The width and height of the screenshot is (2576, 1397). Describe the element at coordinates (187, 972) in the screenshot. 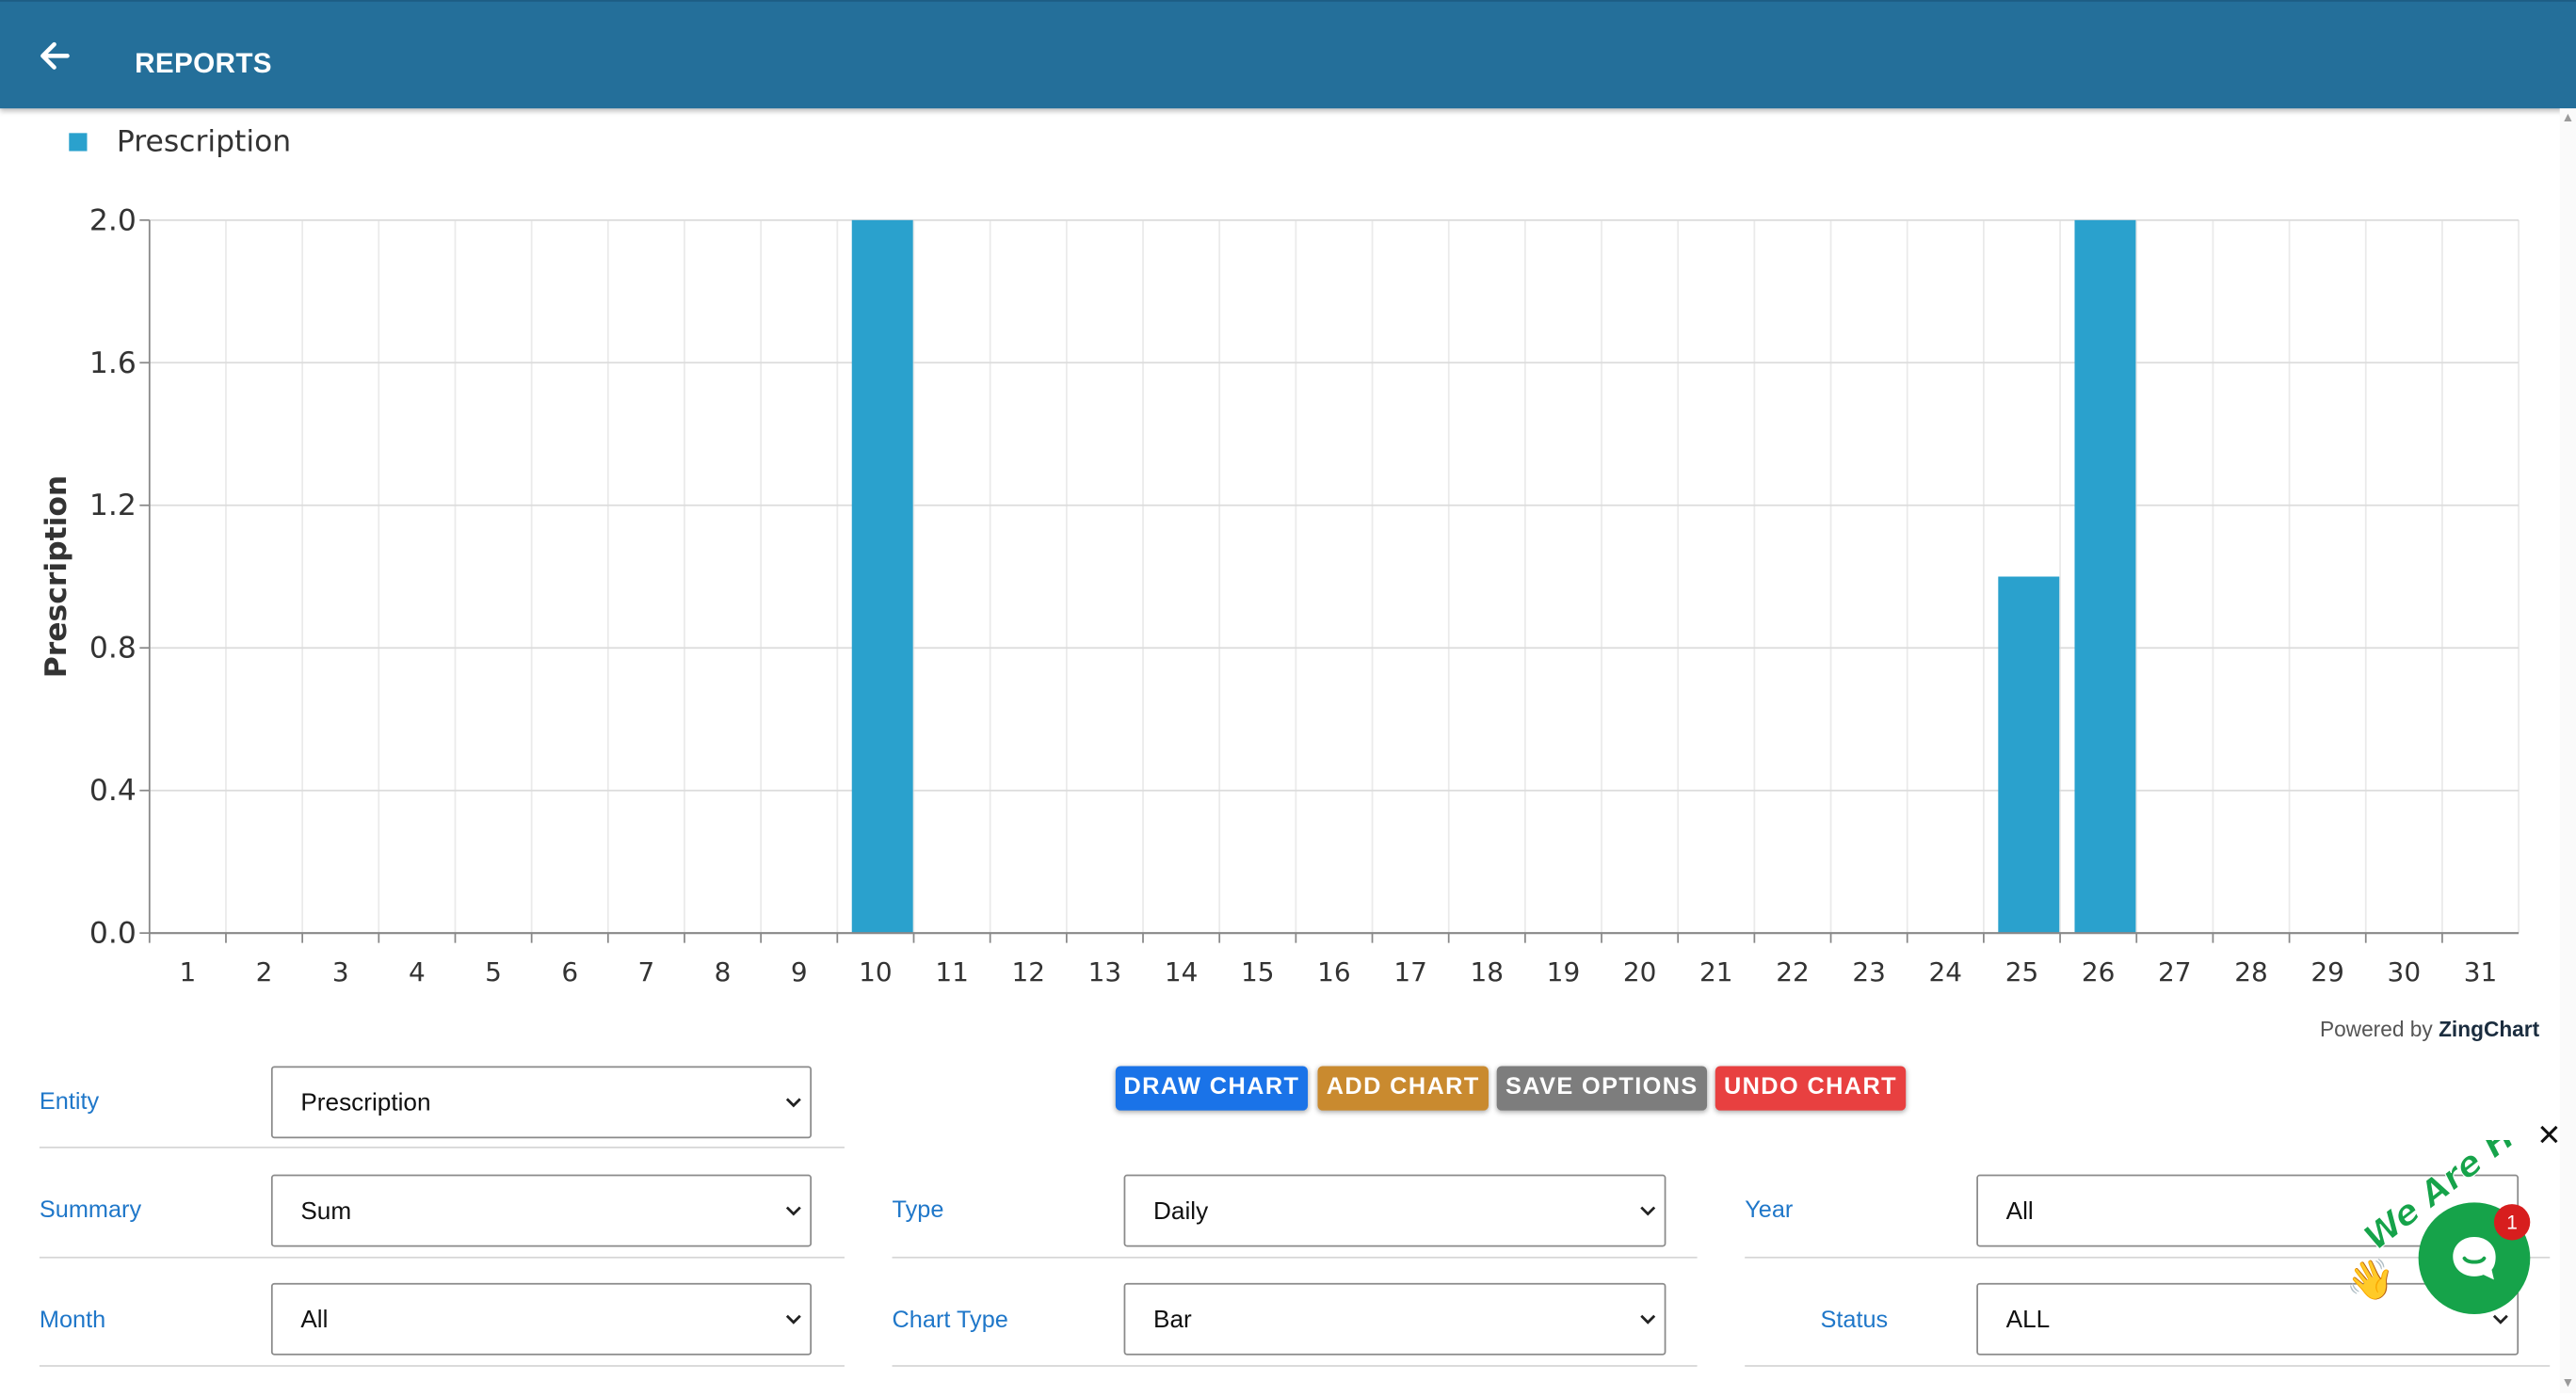

I see `x-tick-label: 1` at that location.